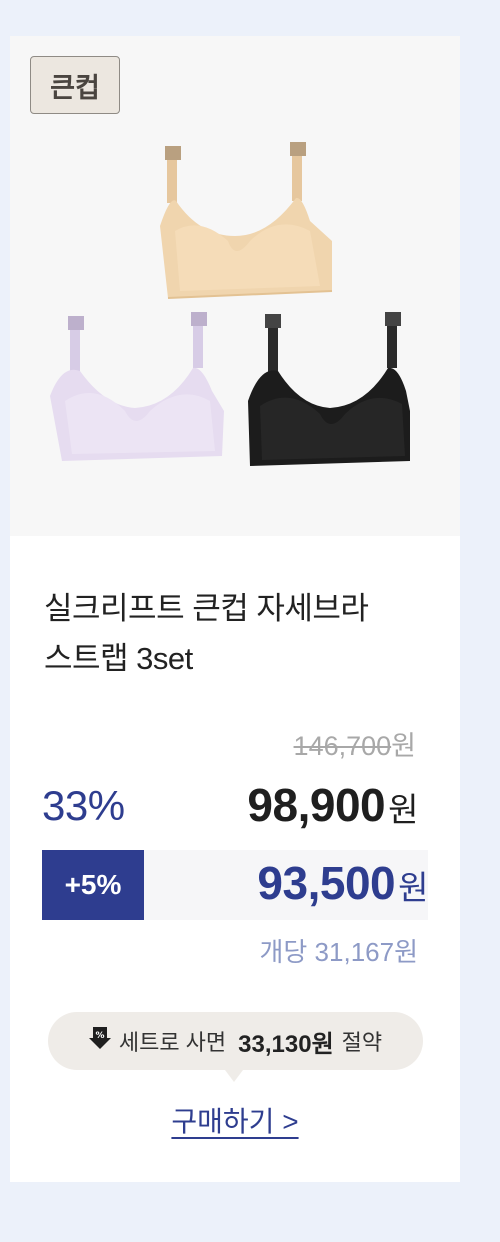  Describe the element at coordinates (244, 634) in the screenshot. I see `product-title: 실크리프트 큰컵 자세브라 스트랩 3set` at that location.